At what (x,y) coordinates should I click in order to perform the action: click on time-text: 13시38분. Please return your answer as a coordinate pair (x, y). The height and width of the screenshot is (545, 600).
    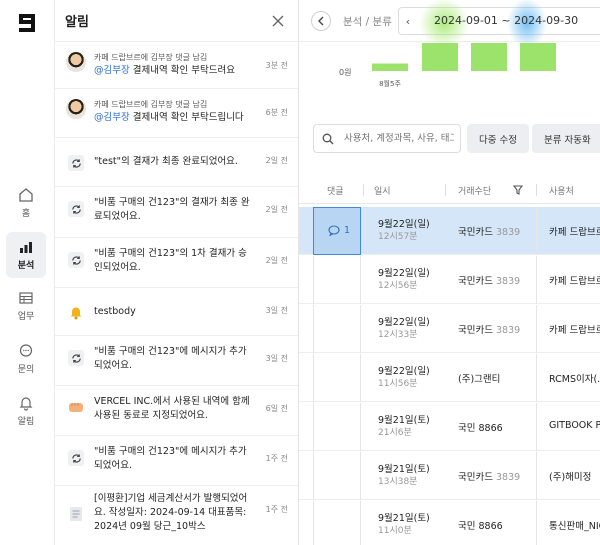
    Looking at the image, I should click on (398, 482).